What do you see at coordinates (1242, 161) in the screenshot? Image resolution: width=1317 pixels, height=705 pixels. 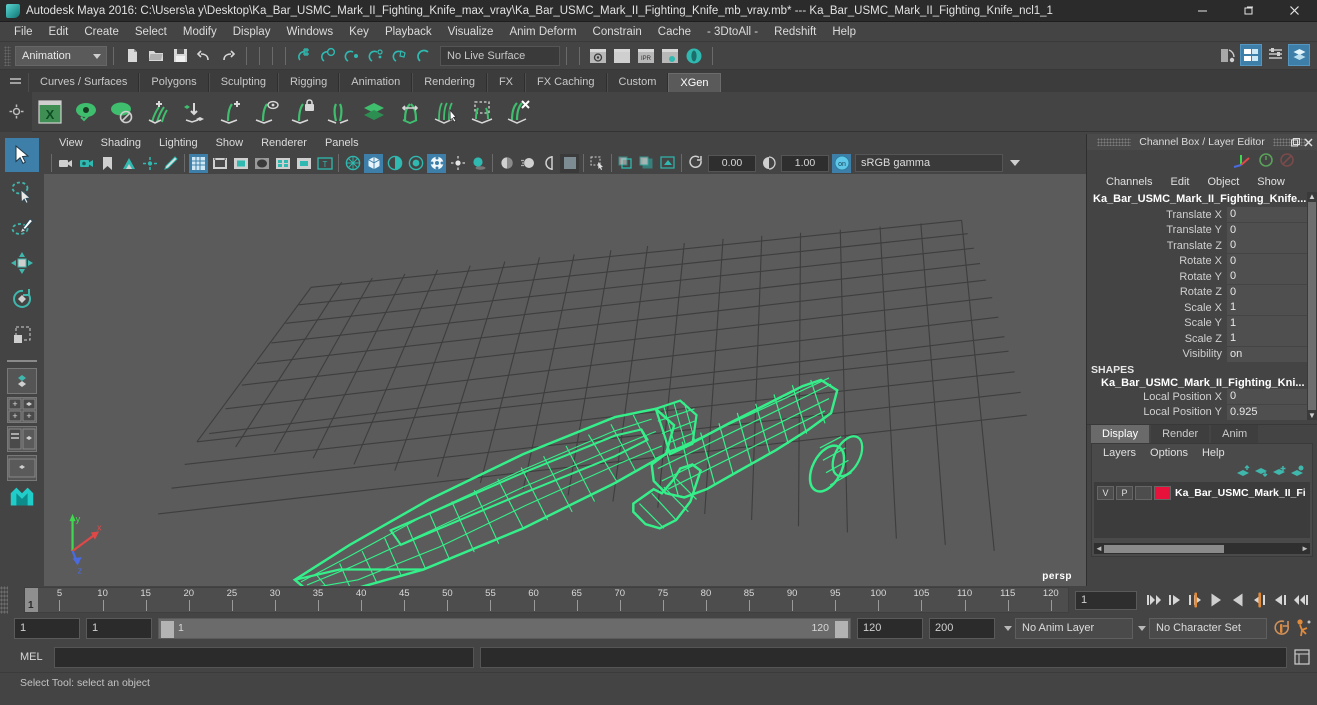 I see `manipulator-axis-icon` at bounding box center [1242, 161].